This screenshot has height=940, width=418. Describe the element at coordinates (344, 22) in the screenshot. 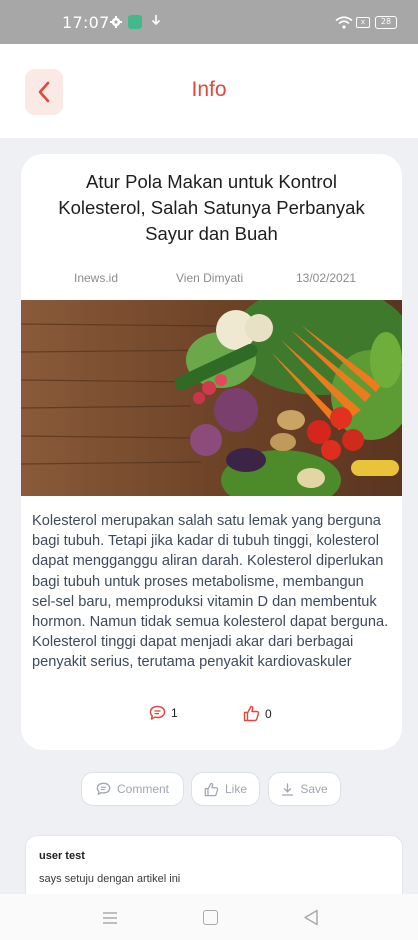

I see `wifi-icon` at that location.